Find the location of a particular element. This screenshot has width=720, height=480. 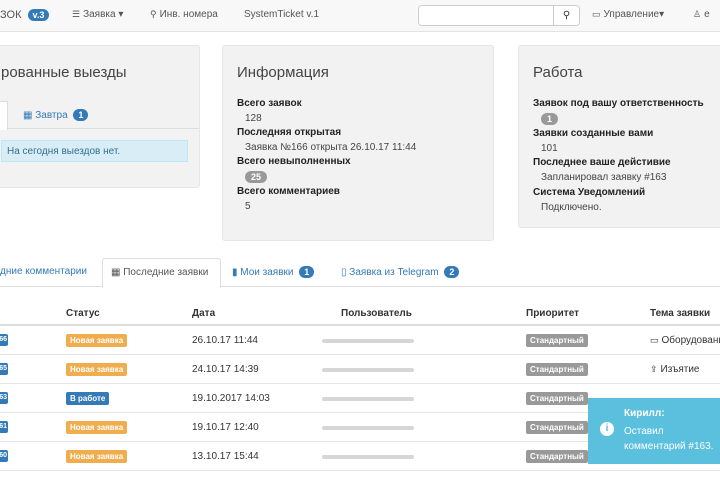

toast-message: Оставил комментарий #163. is located at coordinates (669, 439).